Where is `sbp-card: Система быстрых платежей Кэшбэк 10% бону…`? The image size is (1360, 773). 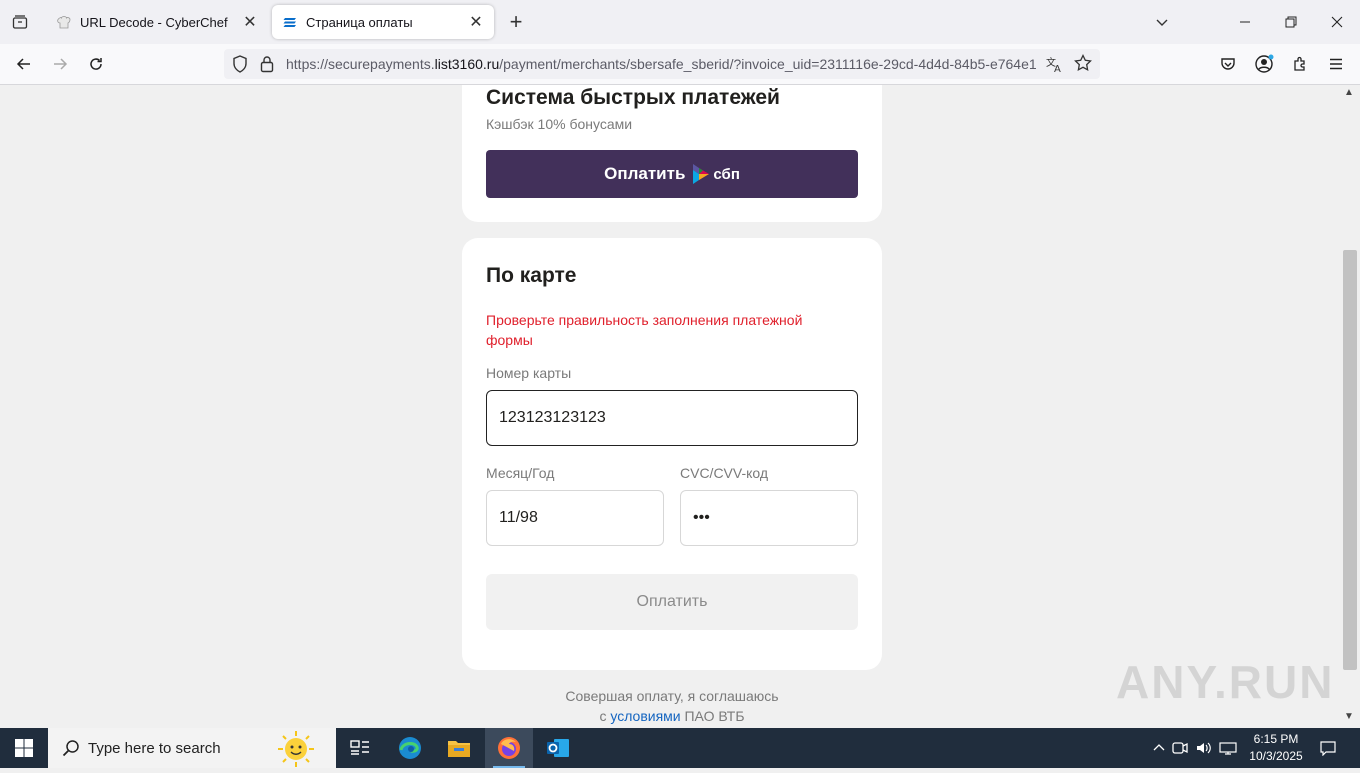
sbp-card: Система быстрых платежей Кэшбэк 10% бону… is located at coordinates (672, 153).